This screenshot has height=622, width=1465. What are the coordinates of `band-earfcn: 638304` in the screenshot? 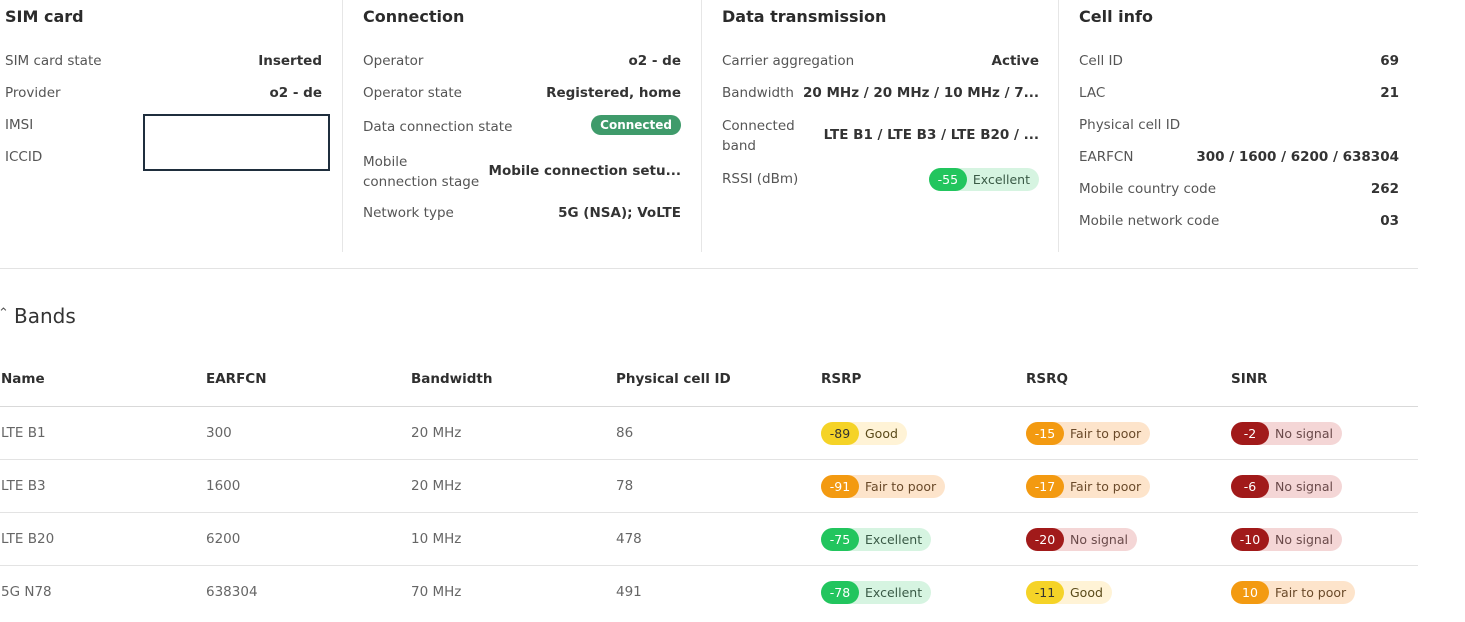 It's located at (232, 592).